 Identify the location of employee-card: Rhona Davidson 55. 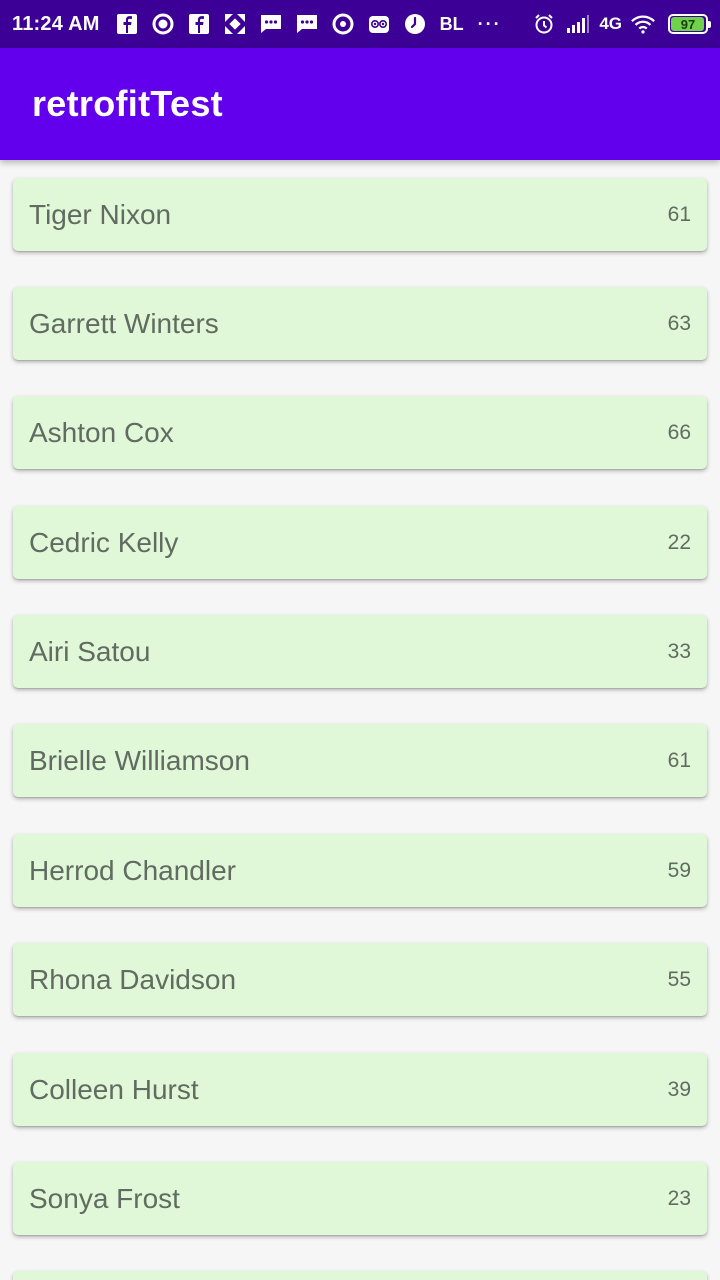
(360, 979).